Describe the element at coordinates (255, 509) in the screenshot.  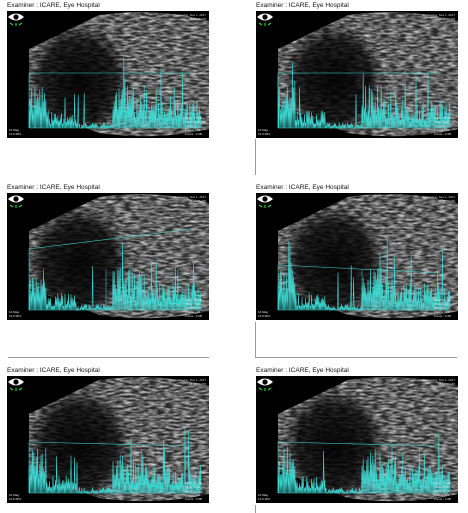
I see `vertical-divider-bottom` at that location.